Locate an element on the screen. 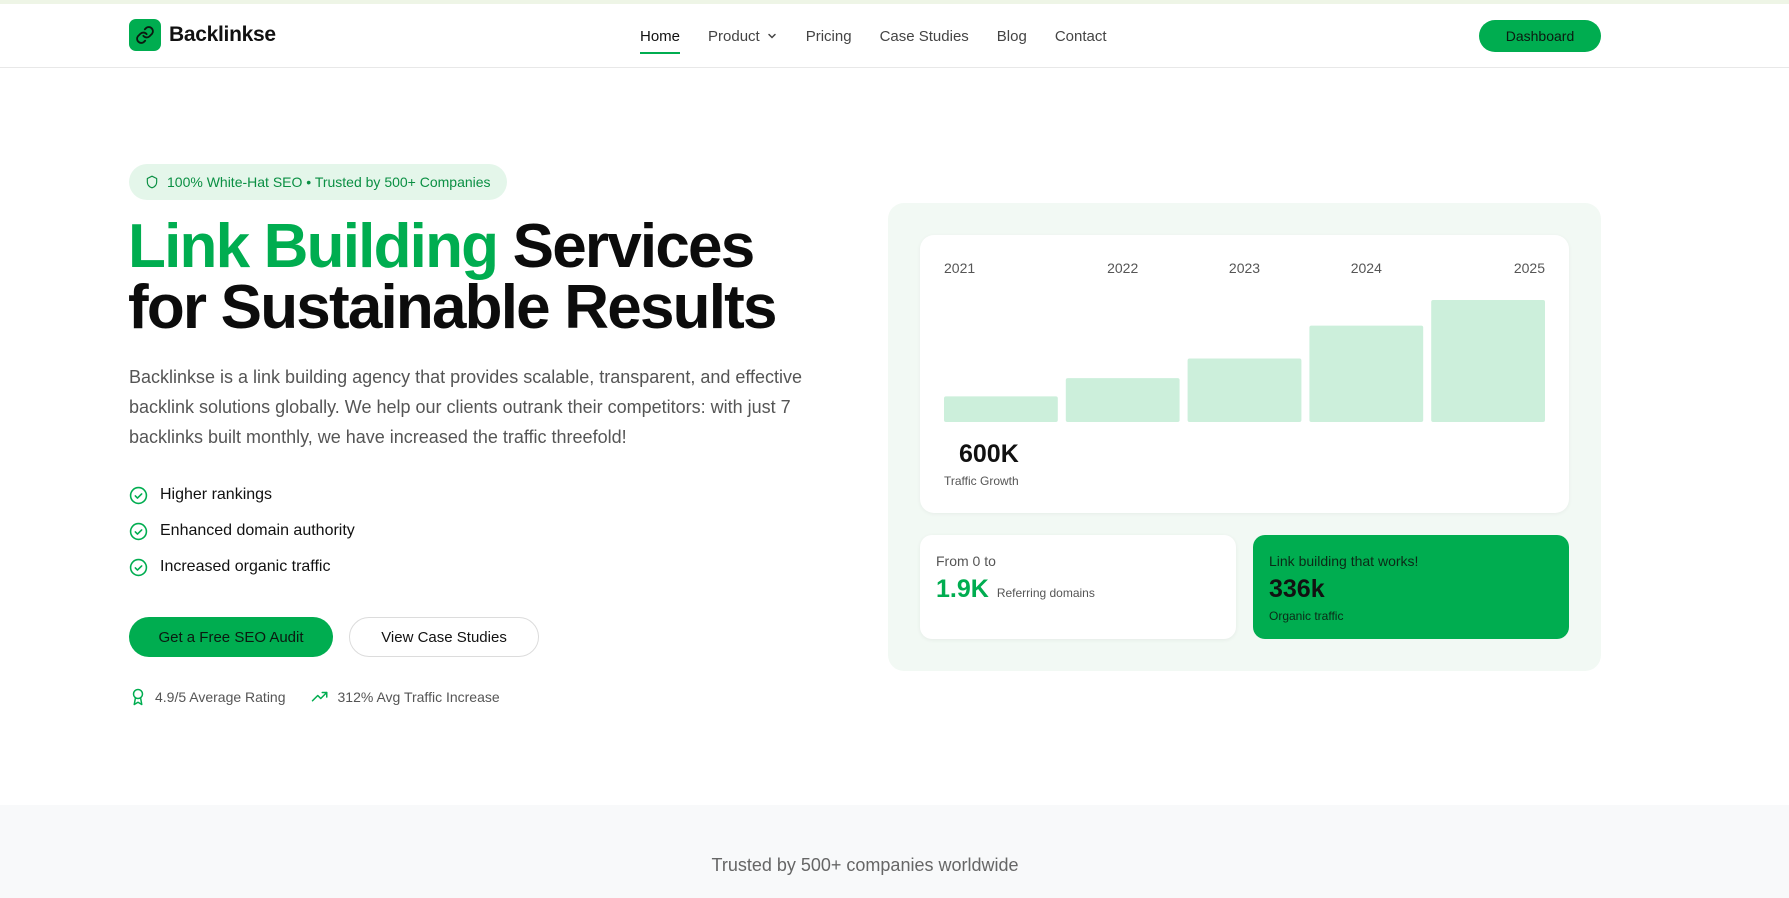  feature-item: Higher rankings is located at coordinates (242, 495).